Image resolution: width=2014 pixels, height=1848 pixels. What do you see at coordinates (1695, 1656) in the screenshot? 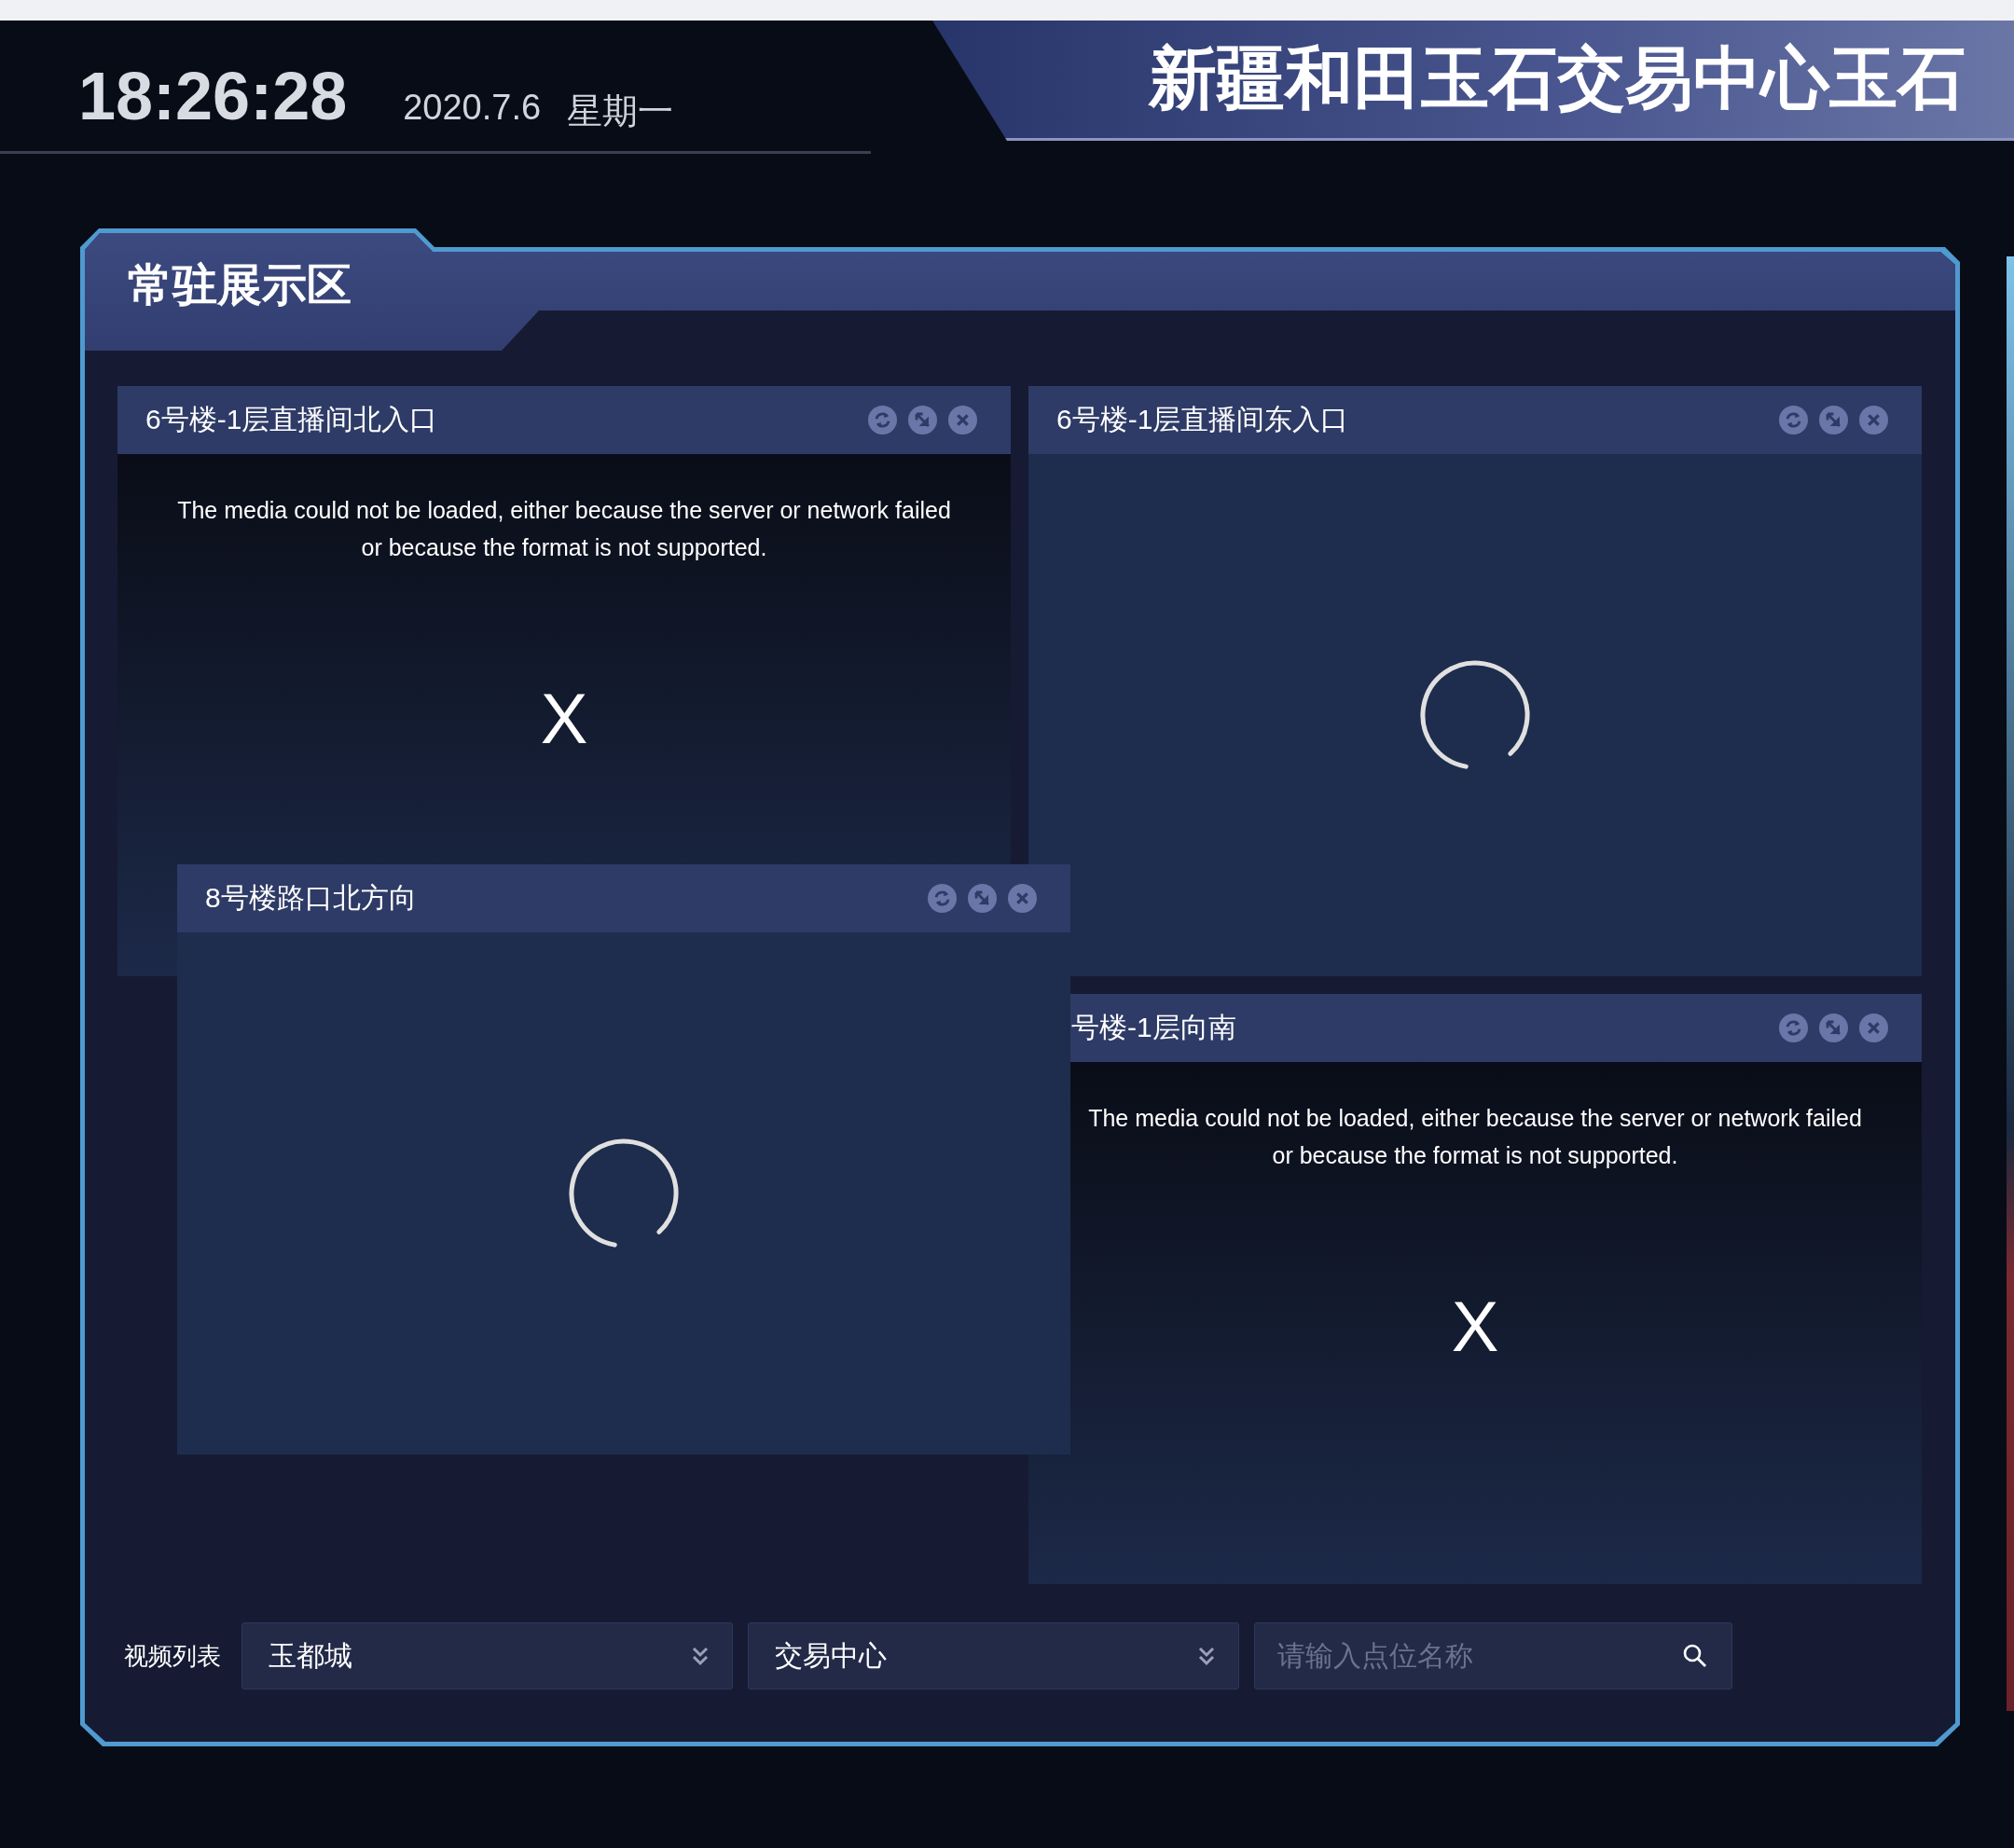
I see `search-icon` at bounding box center [1695, 1656].